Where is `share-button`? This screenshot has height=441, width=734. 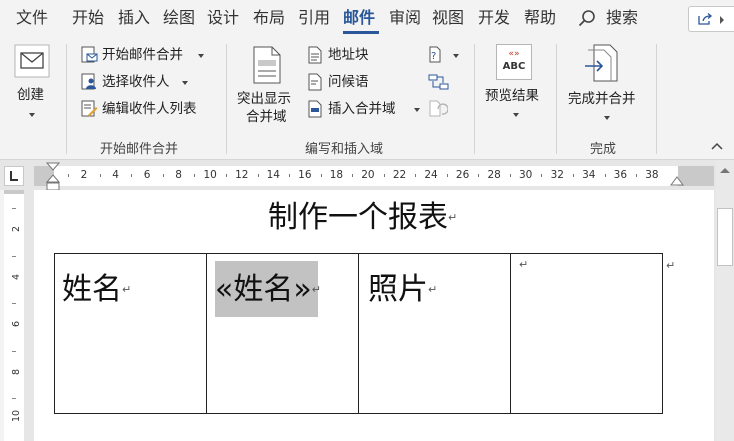
share-button is located at coordinates (711, 19).